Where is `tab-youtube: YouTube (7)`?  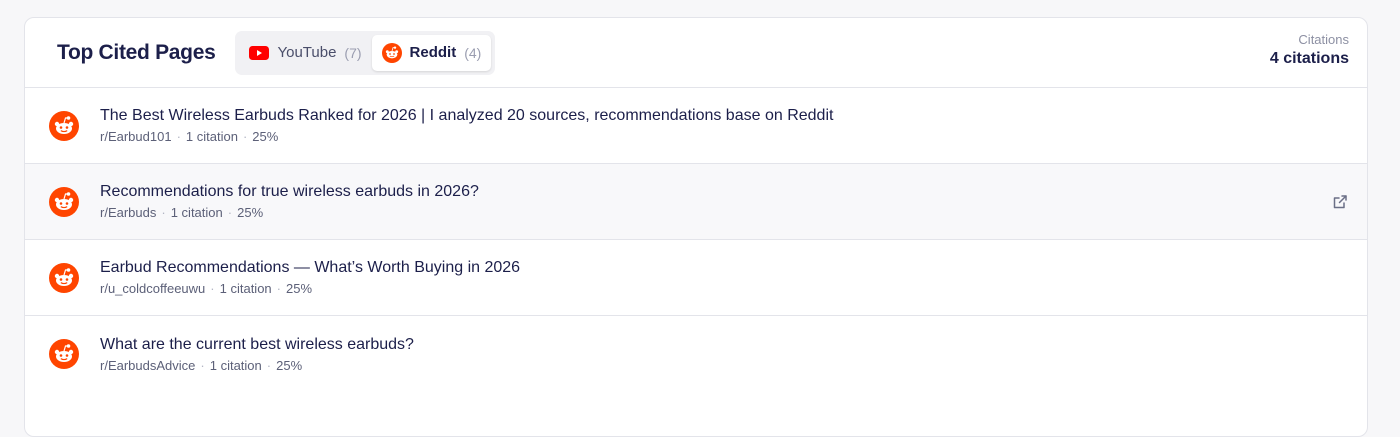 tab-youtube: YouTube (7) is located at coordinates (305, 53).